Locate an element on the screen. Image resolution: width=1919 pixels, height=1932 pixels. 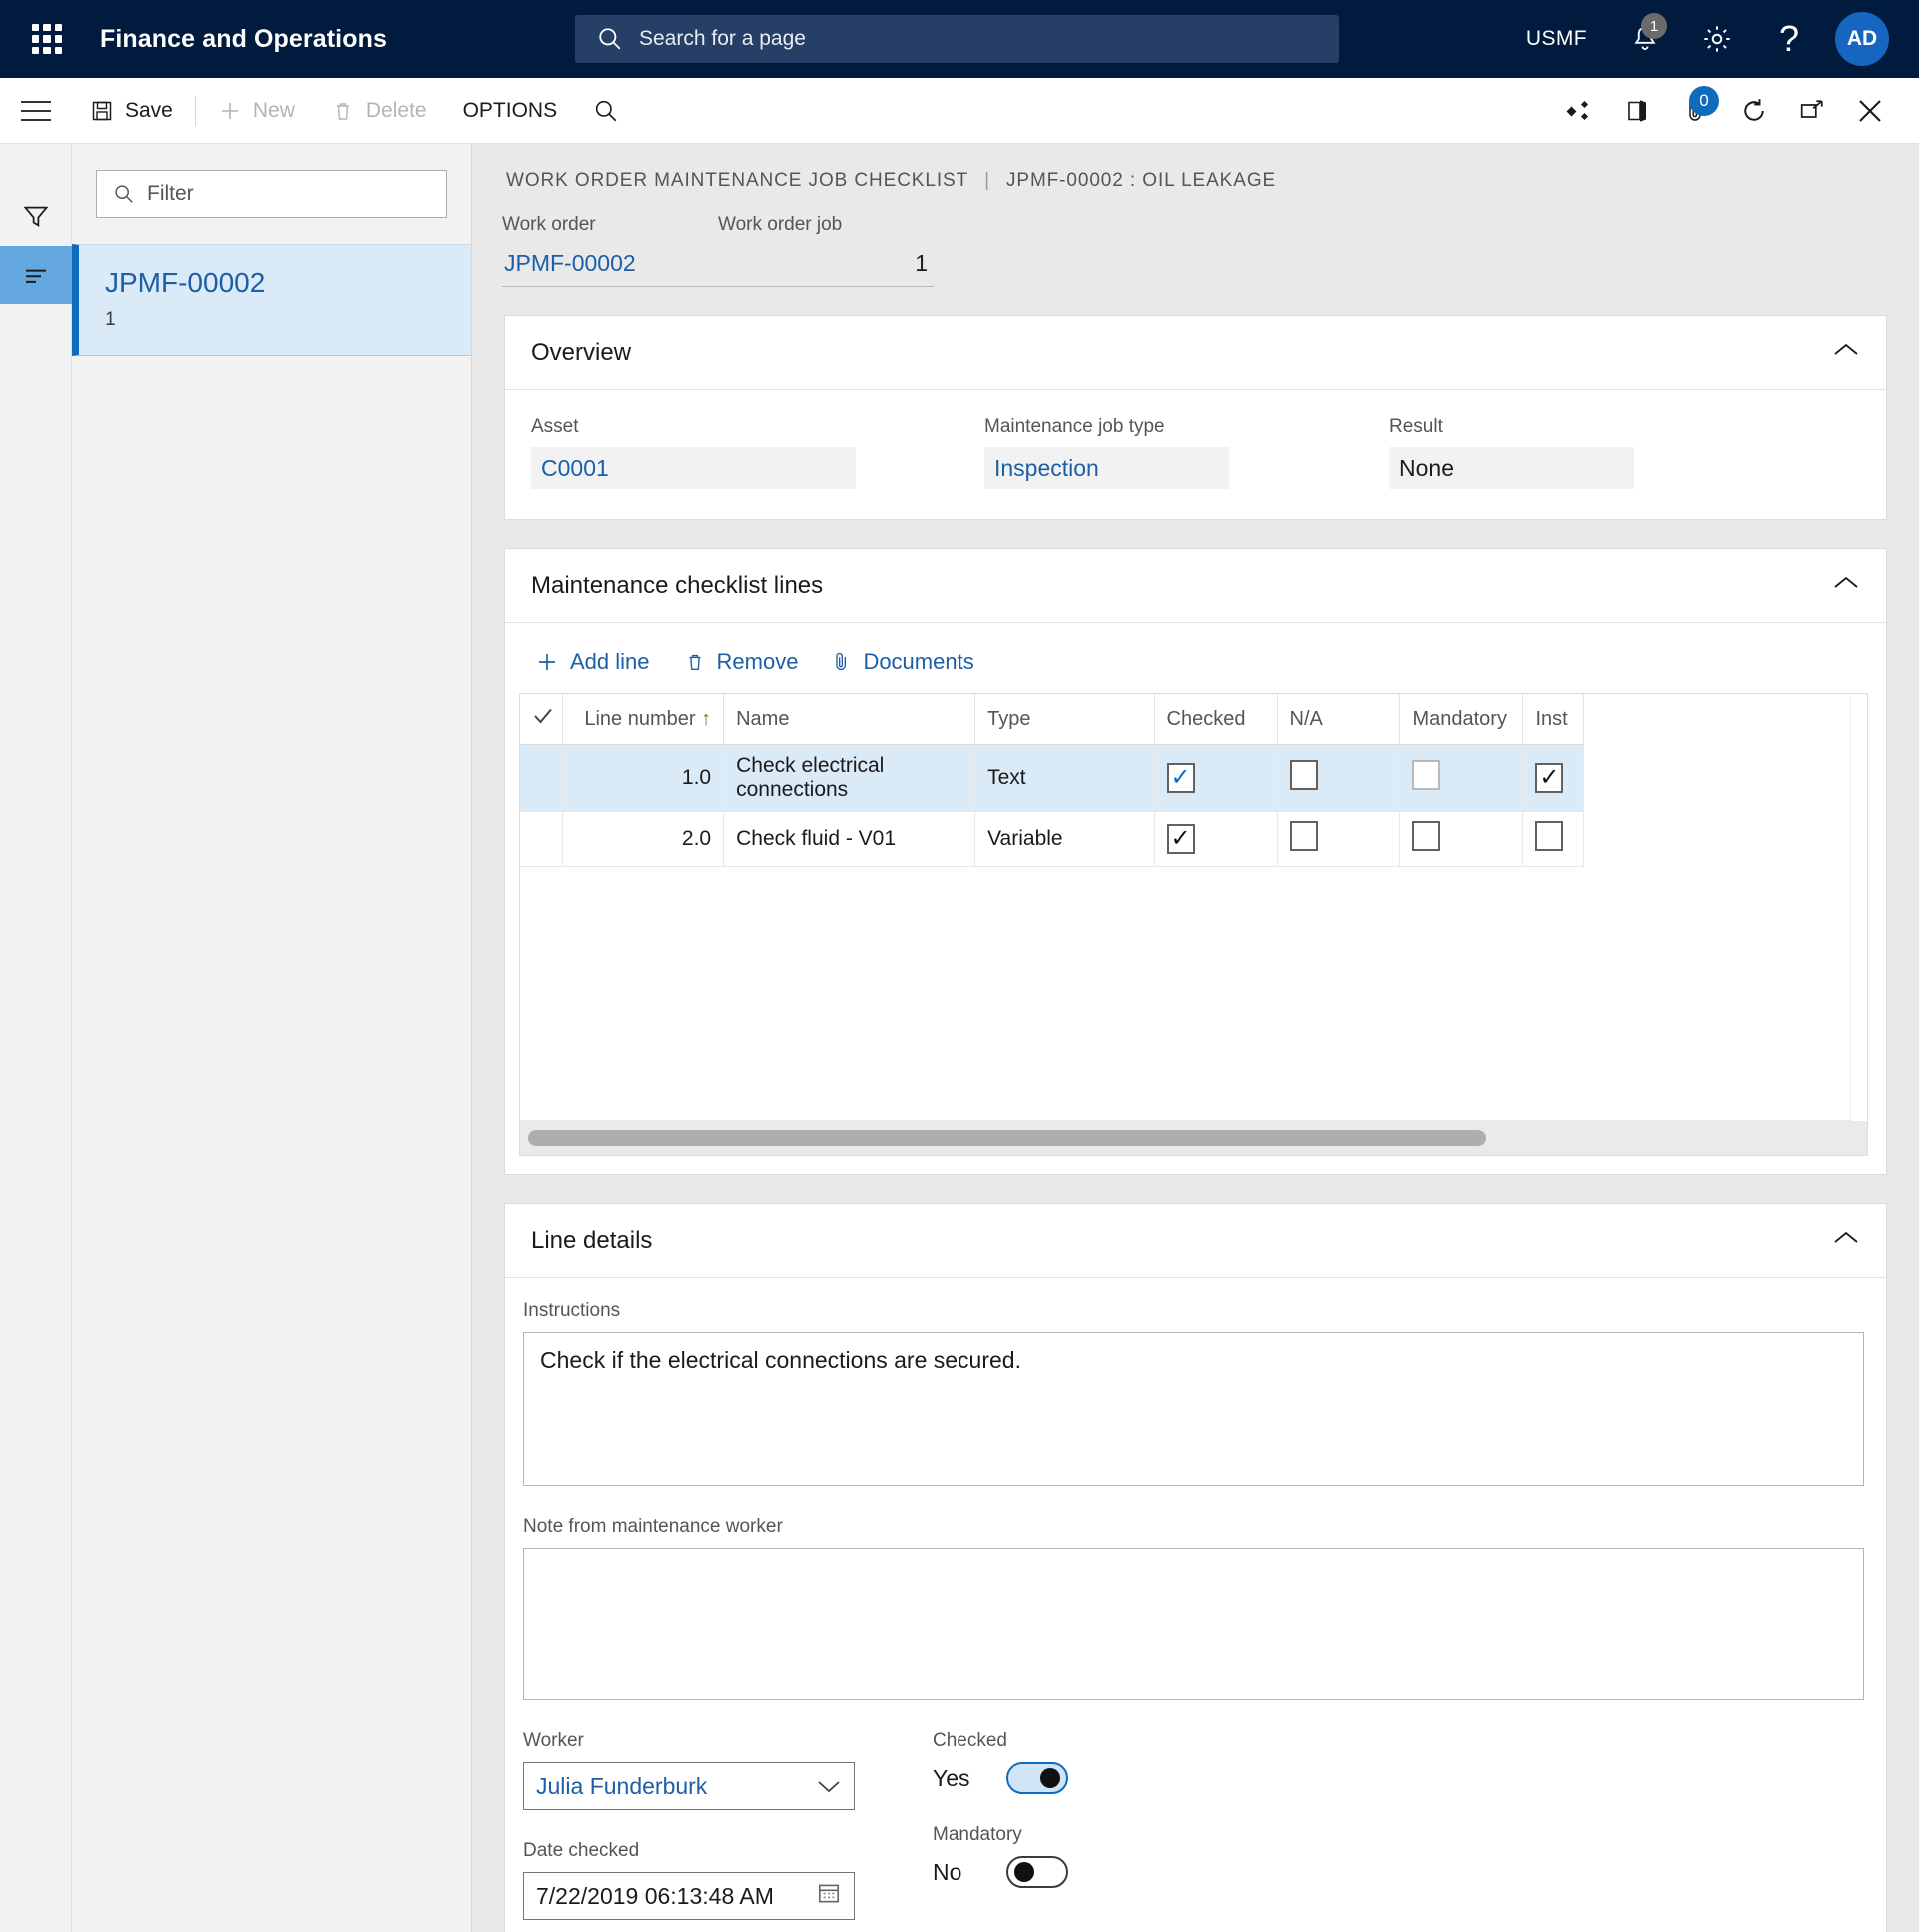
note-textarea is located at coordinates (1194, 1624).